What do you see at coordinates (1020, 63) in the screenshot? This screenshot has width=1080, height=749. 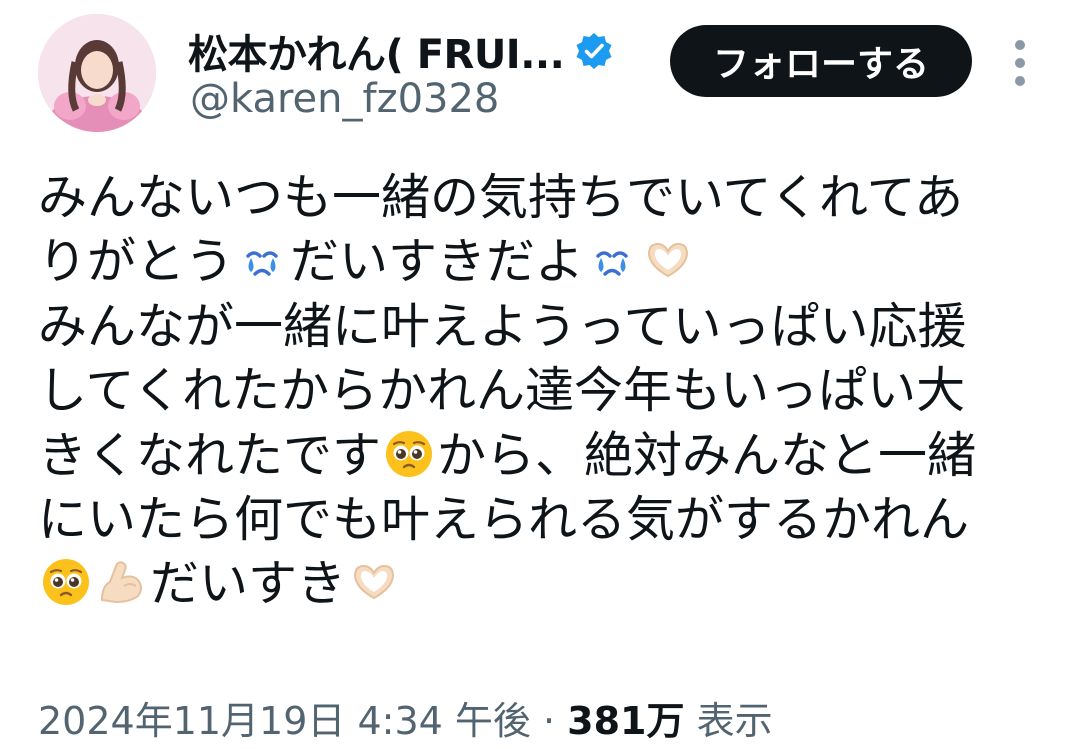 I see `more-options-icon` at bounding box center [1020, 63].